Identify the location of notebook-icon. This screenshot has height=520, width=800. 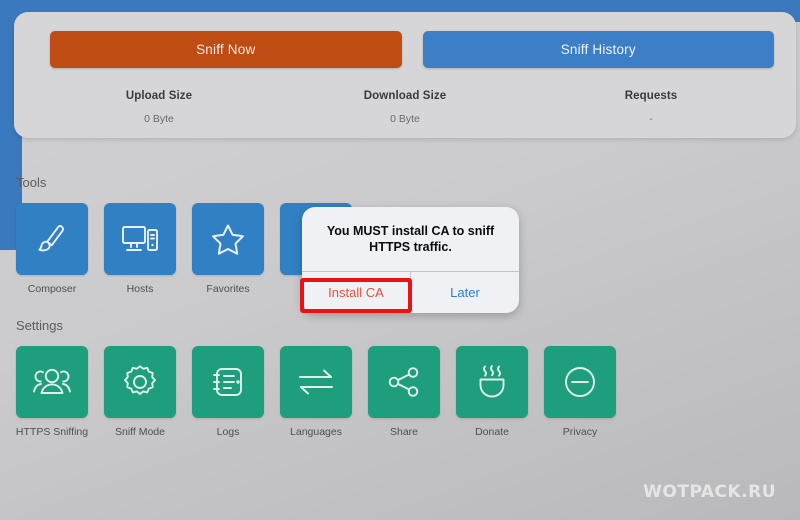
(228, 382).